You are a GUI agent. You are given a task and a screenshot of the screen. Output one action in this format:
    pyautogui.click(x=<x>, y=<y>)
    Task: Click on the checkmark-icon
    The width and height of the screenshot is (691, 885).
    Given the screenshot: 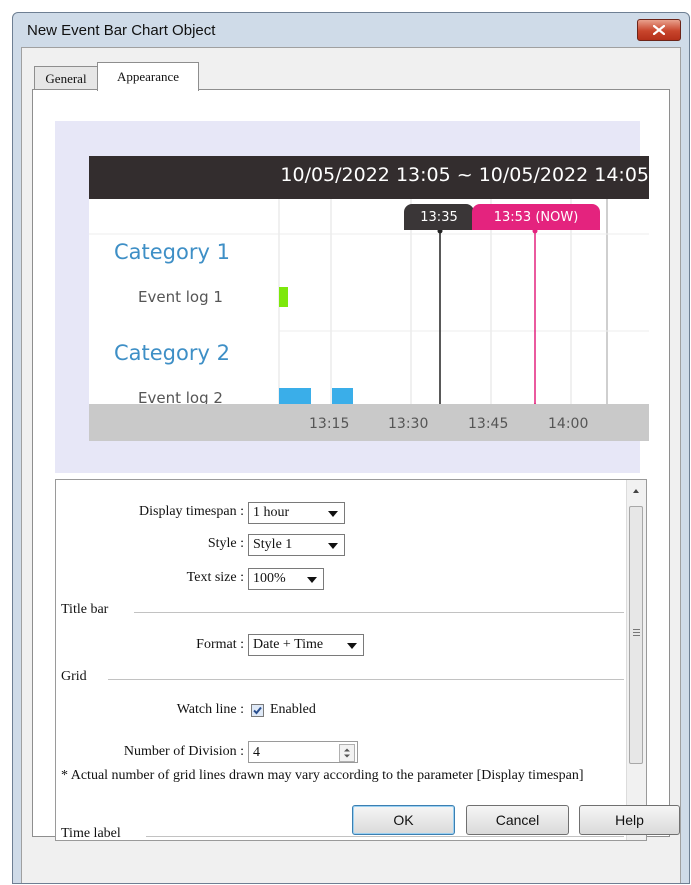 What is the action you would take?
    pyautogui.click(x=257, y=710)
    